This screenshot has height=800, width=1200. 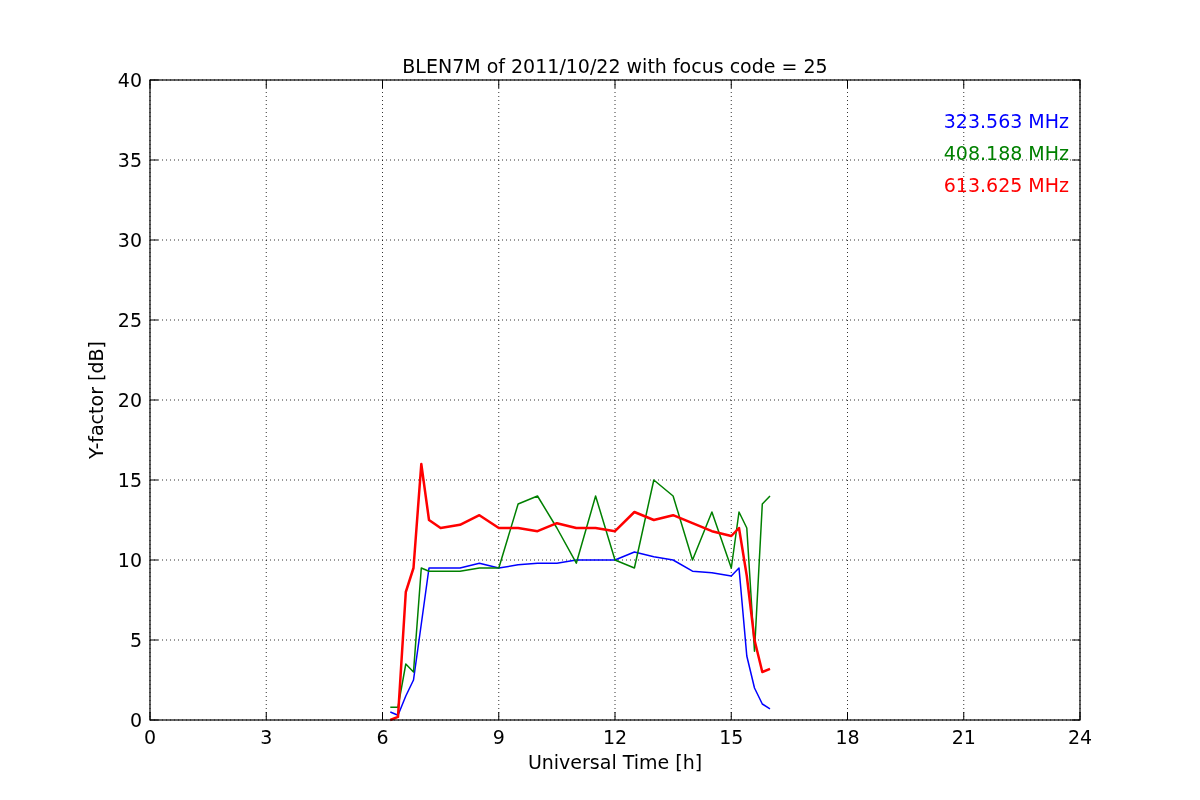 I want to click on y-tick-label: 0, so click(x=135, y=720).